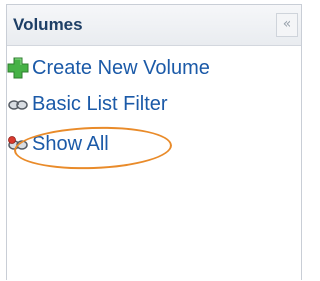  Describe the element at coordinates (18, 104) in the screenshot. I see `filter-icon` at that location.